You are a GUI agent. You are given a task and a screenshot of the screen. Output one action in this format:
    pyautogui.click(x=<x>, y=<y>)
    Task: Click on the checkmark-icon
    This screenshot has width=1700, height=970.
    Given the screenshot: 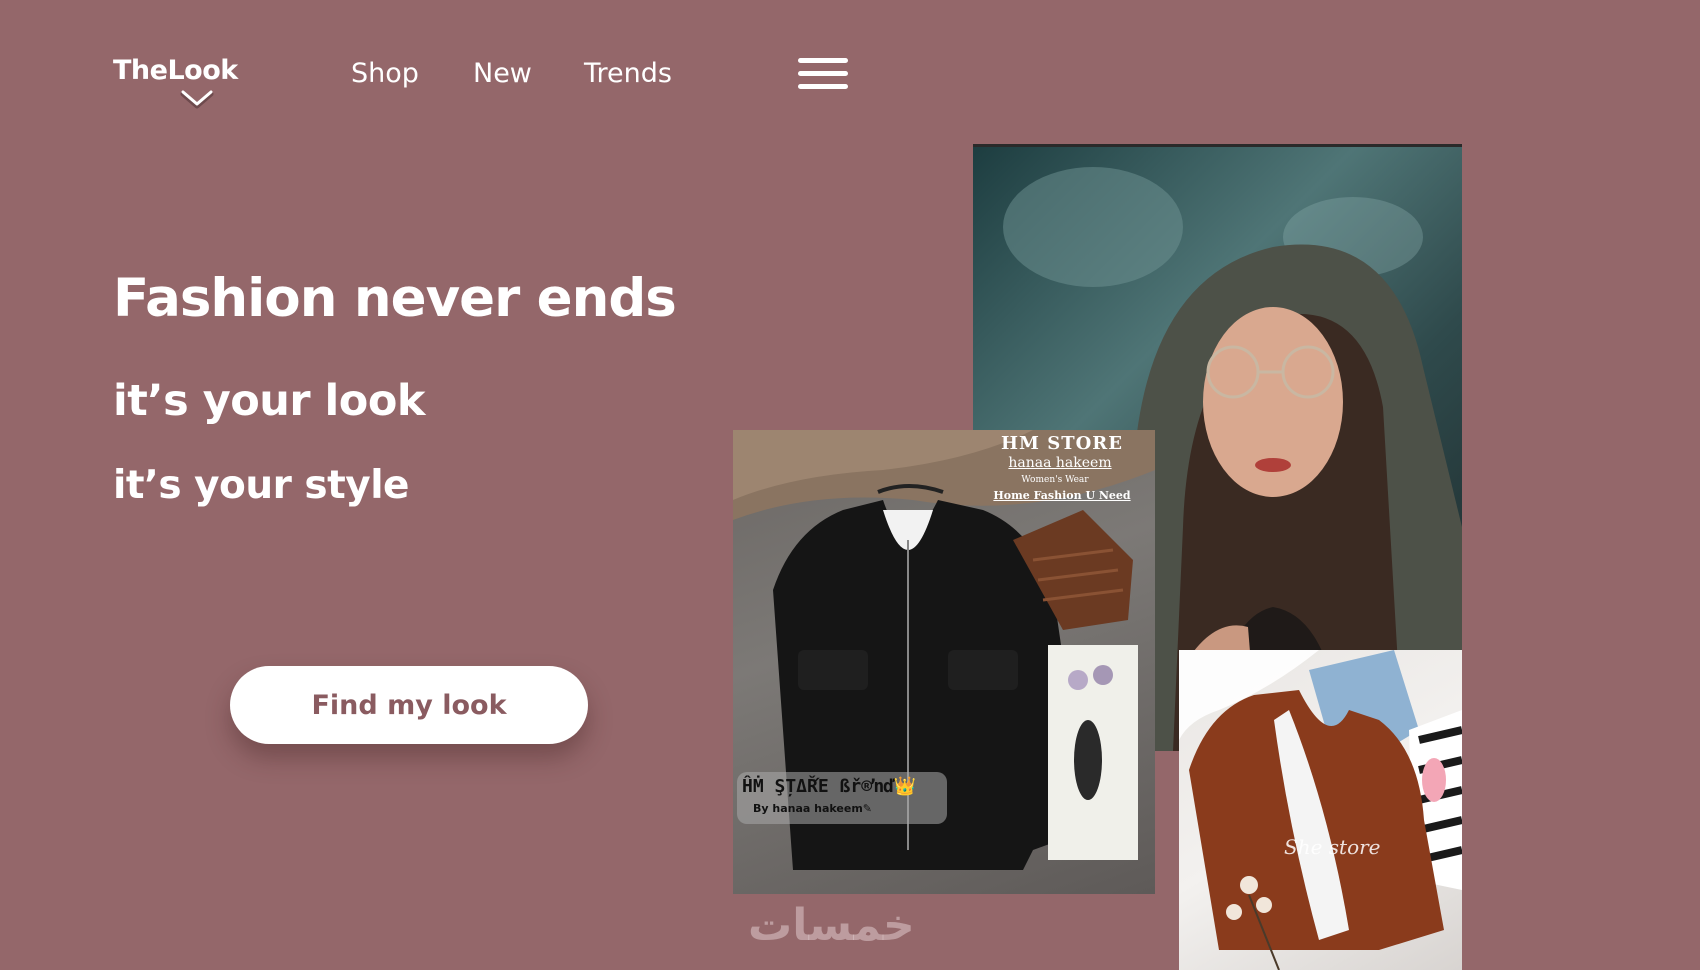 What is the action you would take?
    pyautogui.click(x=197, y=99)
    